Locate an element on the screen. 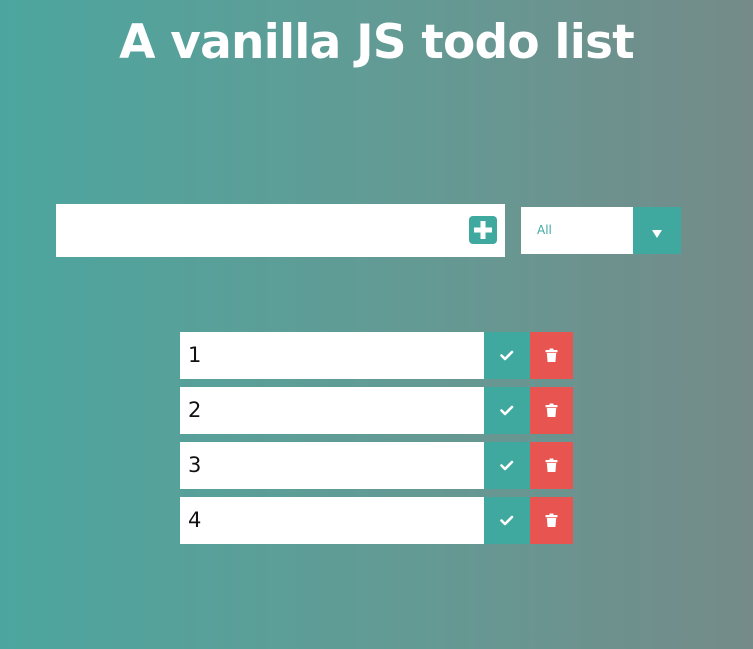 This screenshot has width=753, height=649. todo-text: 2 is located at coordinates (195, 410).